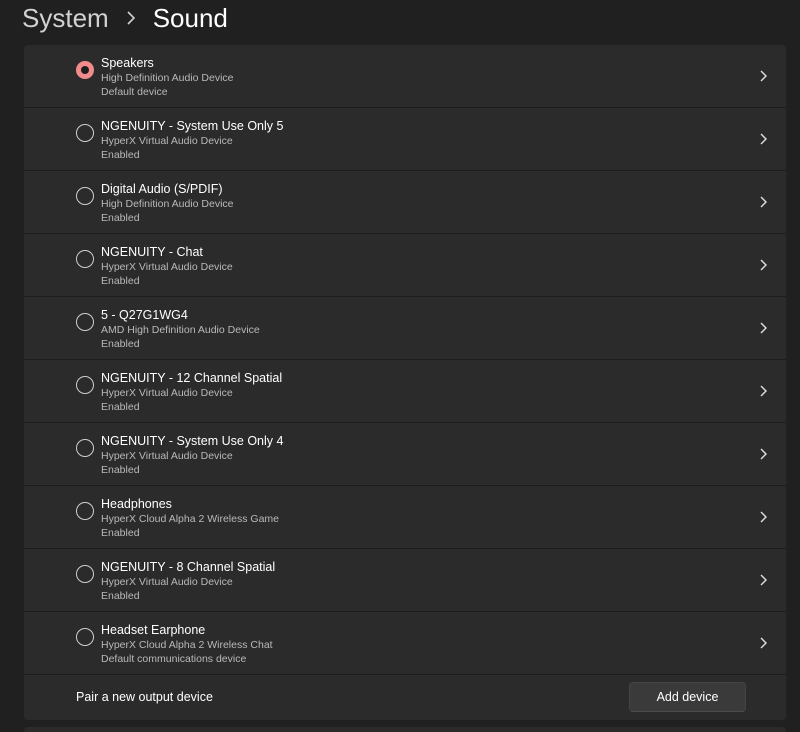  I want to click on device-subtitle: HyperX Cloud Alpha 2 Wireless Chat, so click(187, 645).